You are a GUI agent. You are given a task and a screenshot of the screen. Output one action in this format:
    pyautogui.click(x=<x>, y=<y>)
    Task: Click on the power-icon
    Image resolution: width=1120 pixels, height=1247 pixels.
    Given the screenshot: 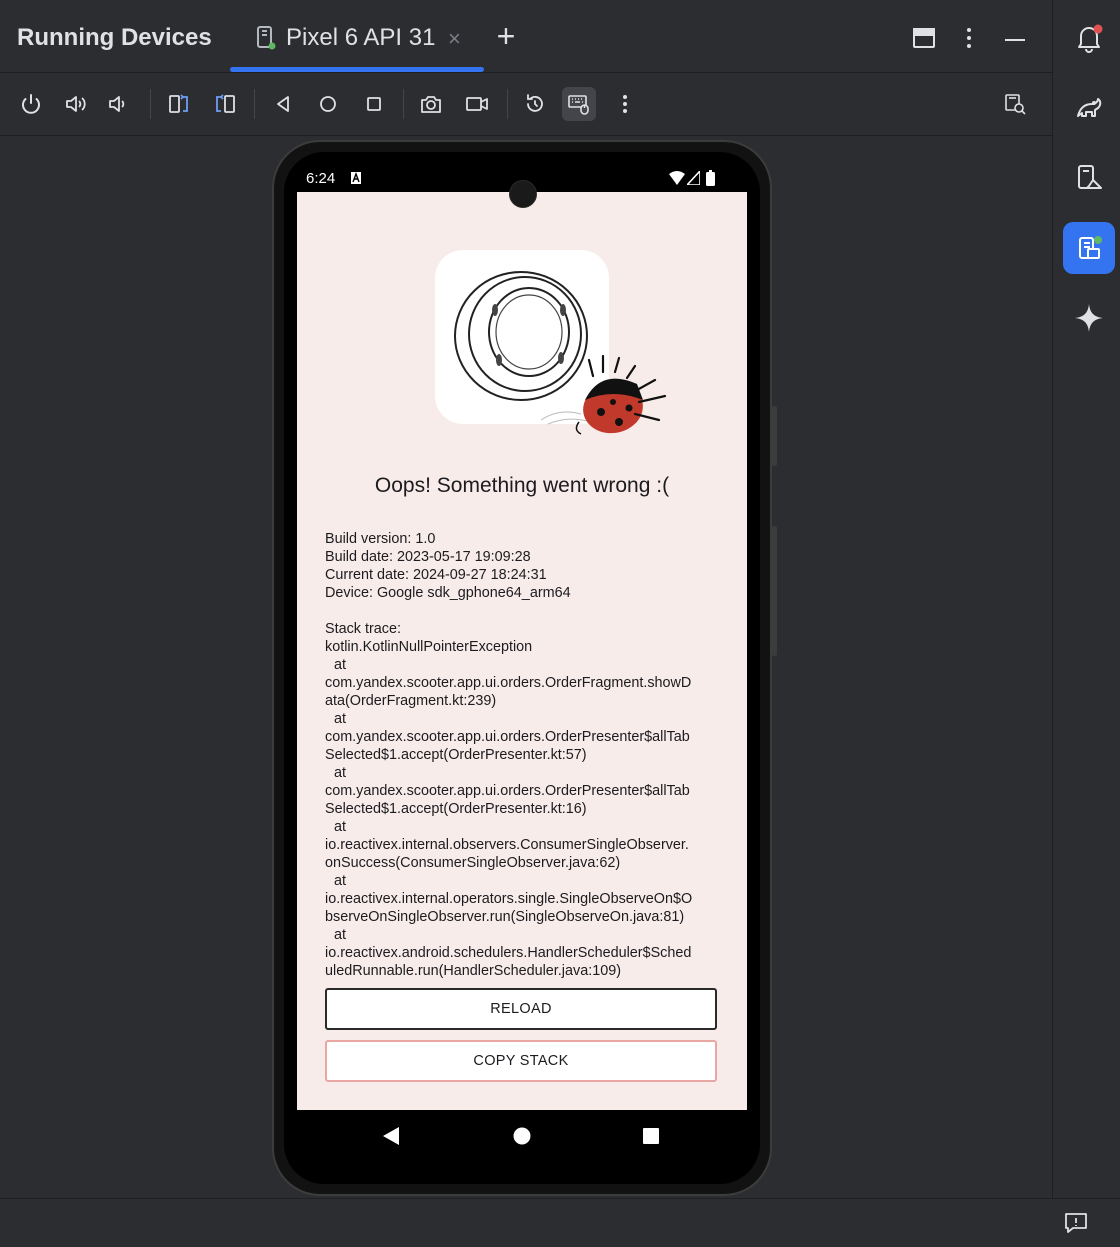 What is the action you would take?
    pyautogui.click(x=31, y=104)
    